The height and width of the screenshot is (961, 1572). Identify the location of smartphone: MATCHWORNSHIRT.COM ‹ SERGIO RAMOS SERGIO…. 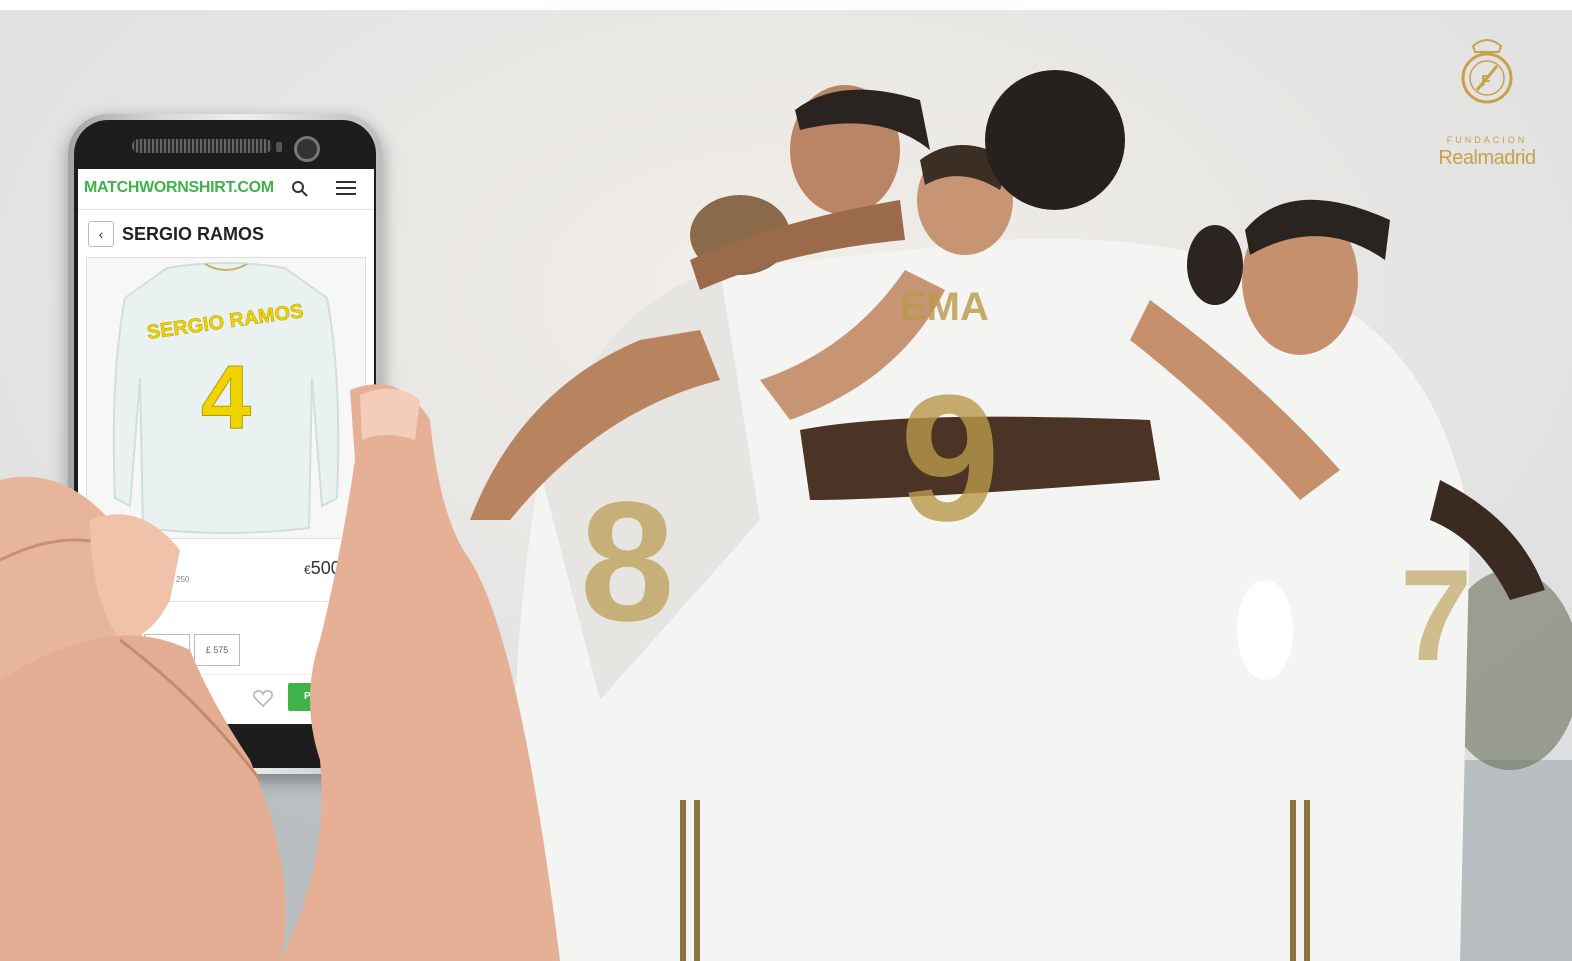
(225, 444).